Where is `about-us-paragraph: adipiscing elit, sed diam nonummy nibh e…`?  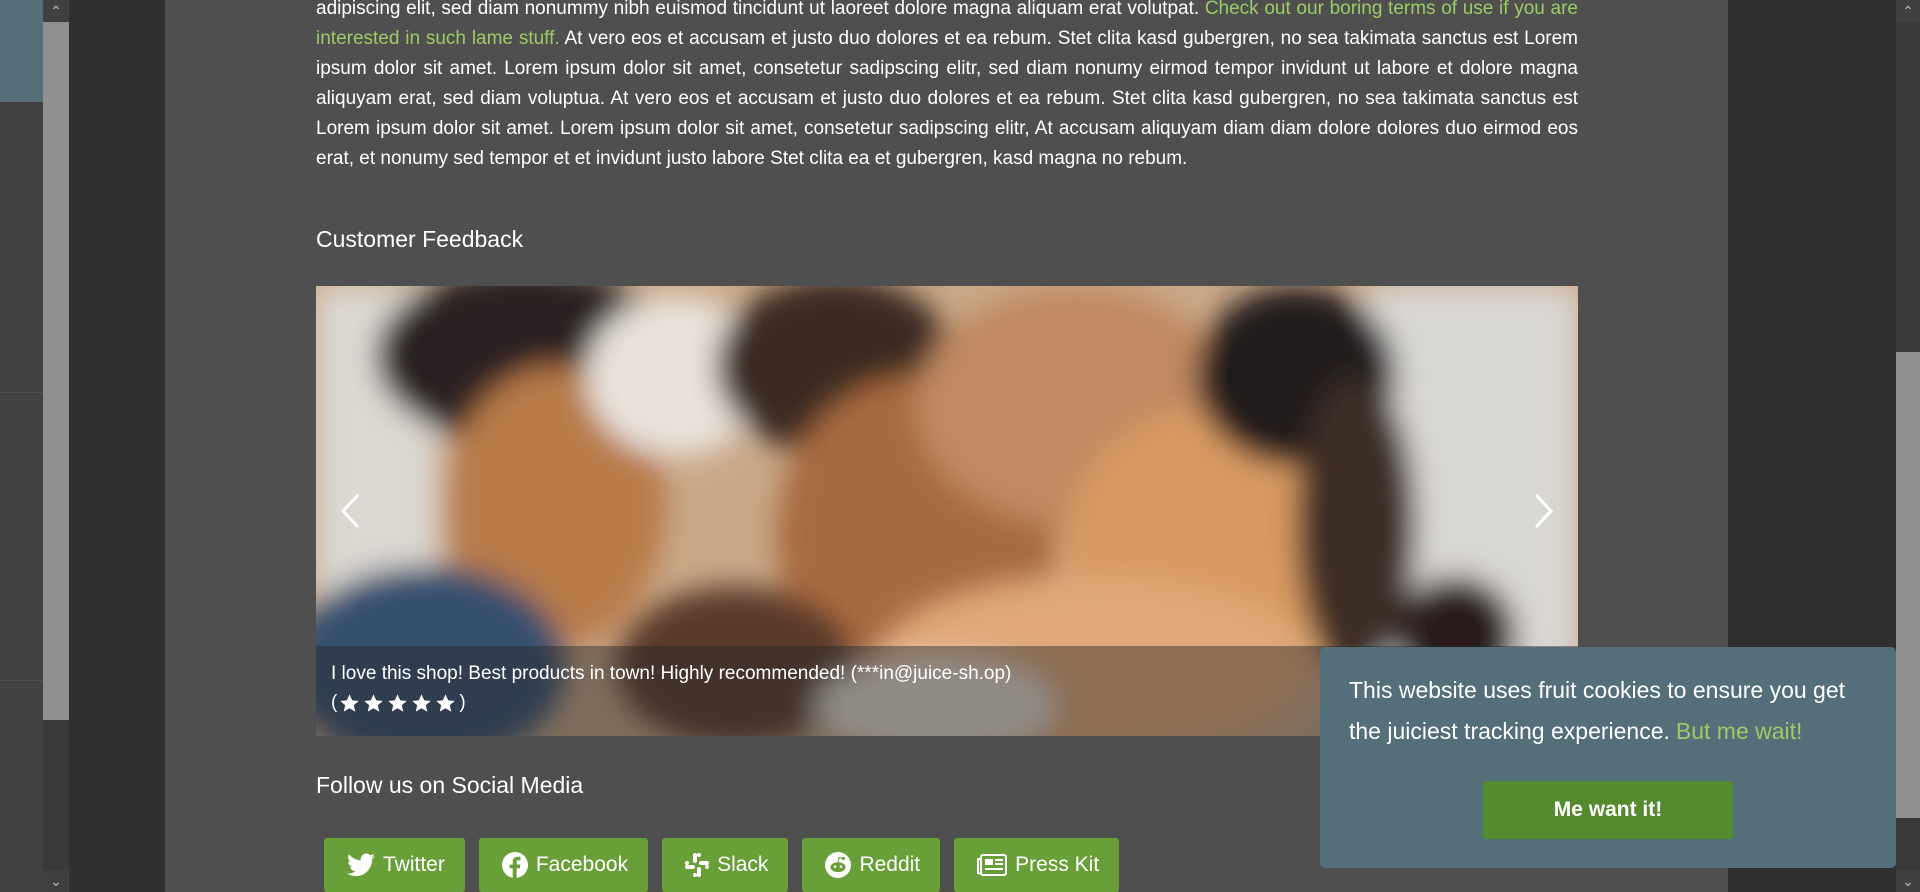 about-us-paragraph: adipiscing elit, sed diam nonummy nibh e… is located at coordinates (947, 87).